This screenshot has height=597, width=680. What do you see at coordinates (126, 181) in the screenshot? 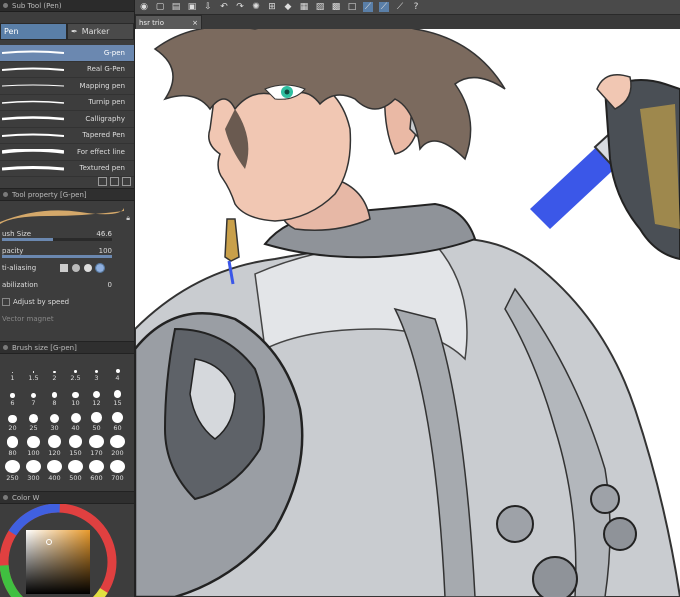
I see `delete-icon` at bounding box center [126, 181].